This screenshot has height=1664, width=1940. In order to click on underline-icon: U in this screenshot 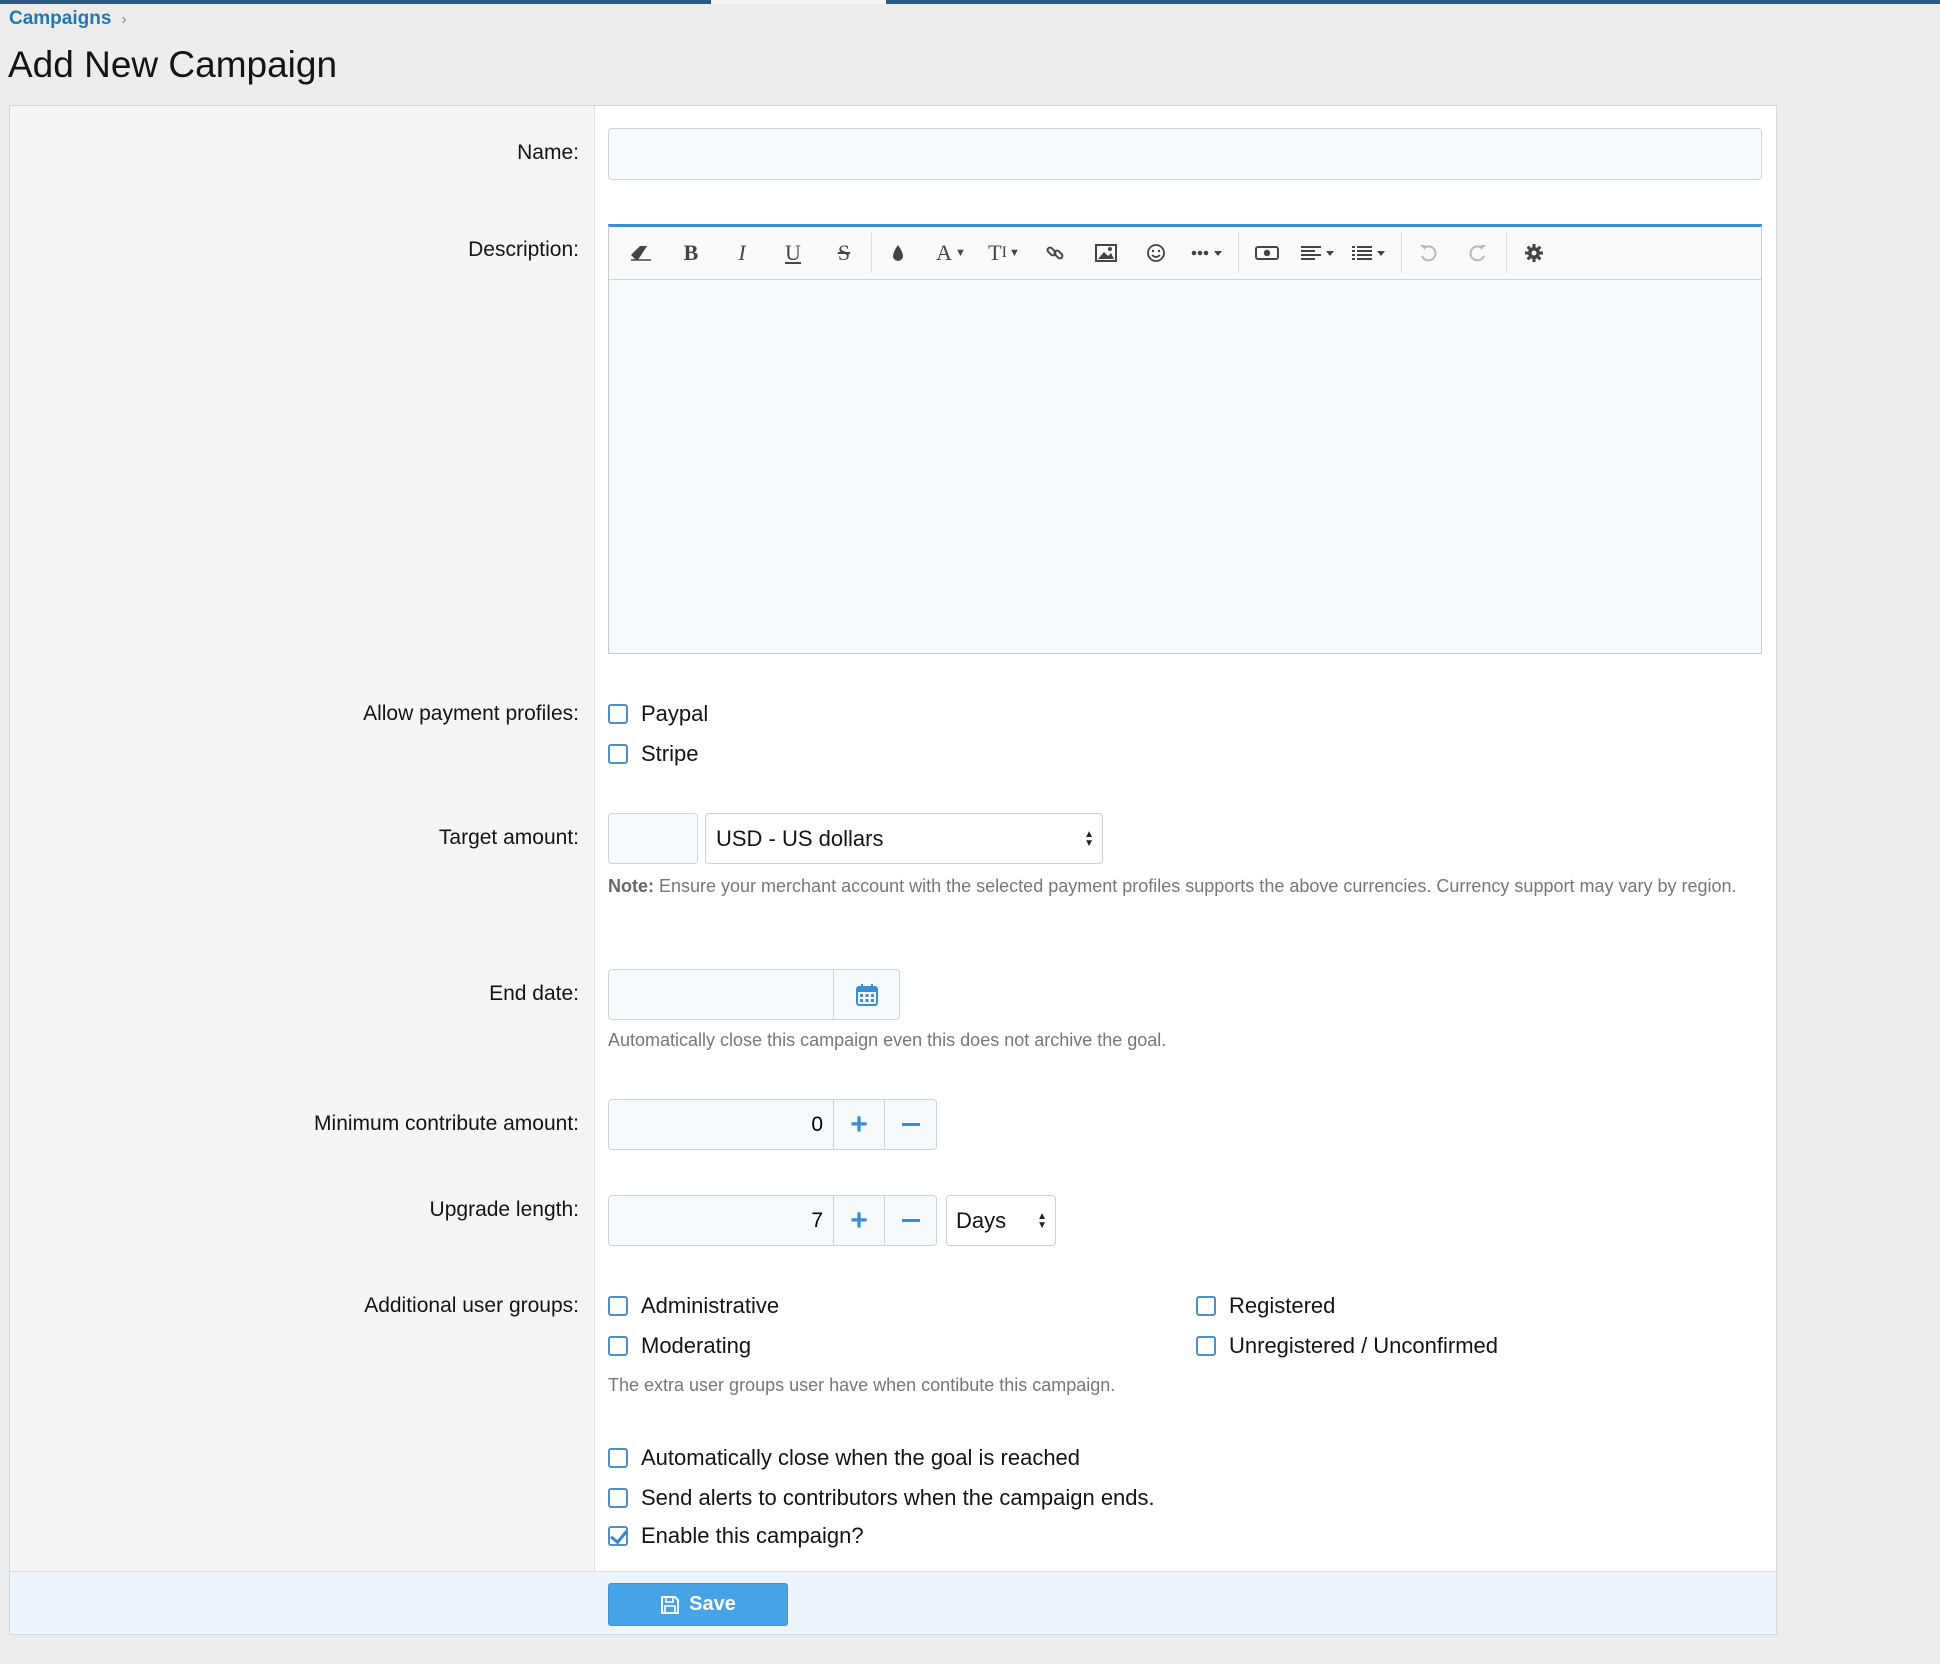, I will do `click(793, 253)`.